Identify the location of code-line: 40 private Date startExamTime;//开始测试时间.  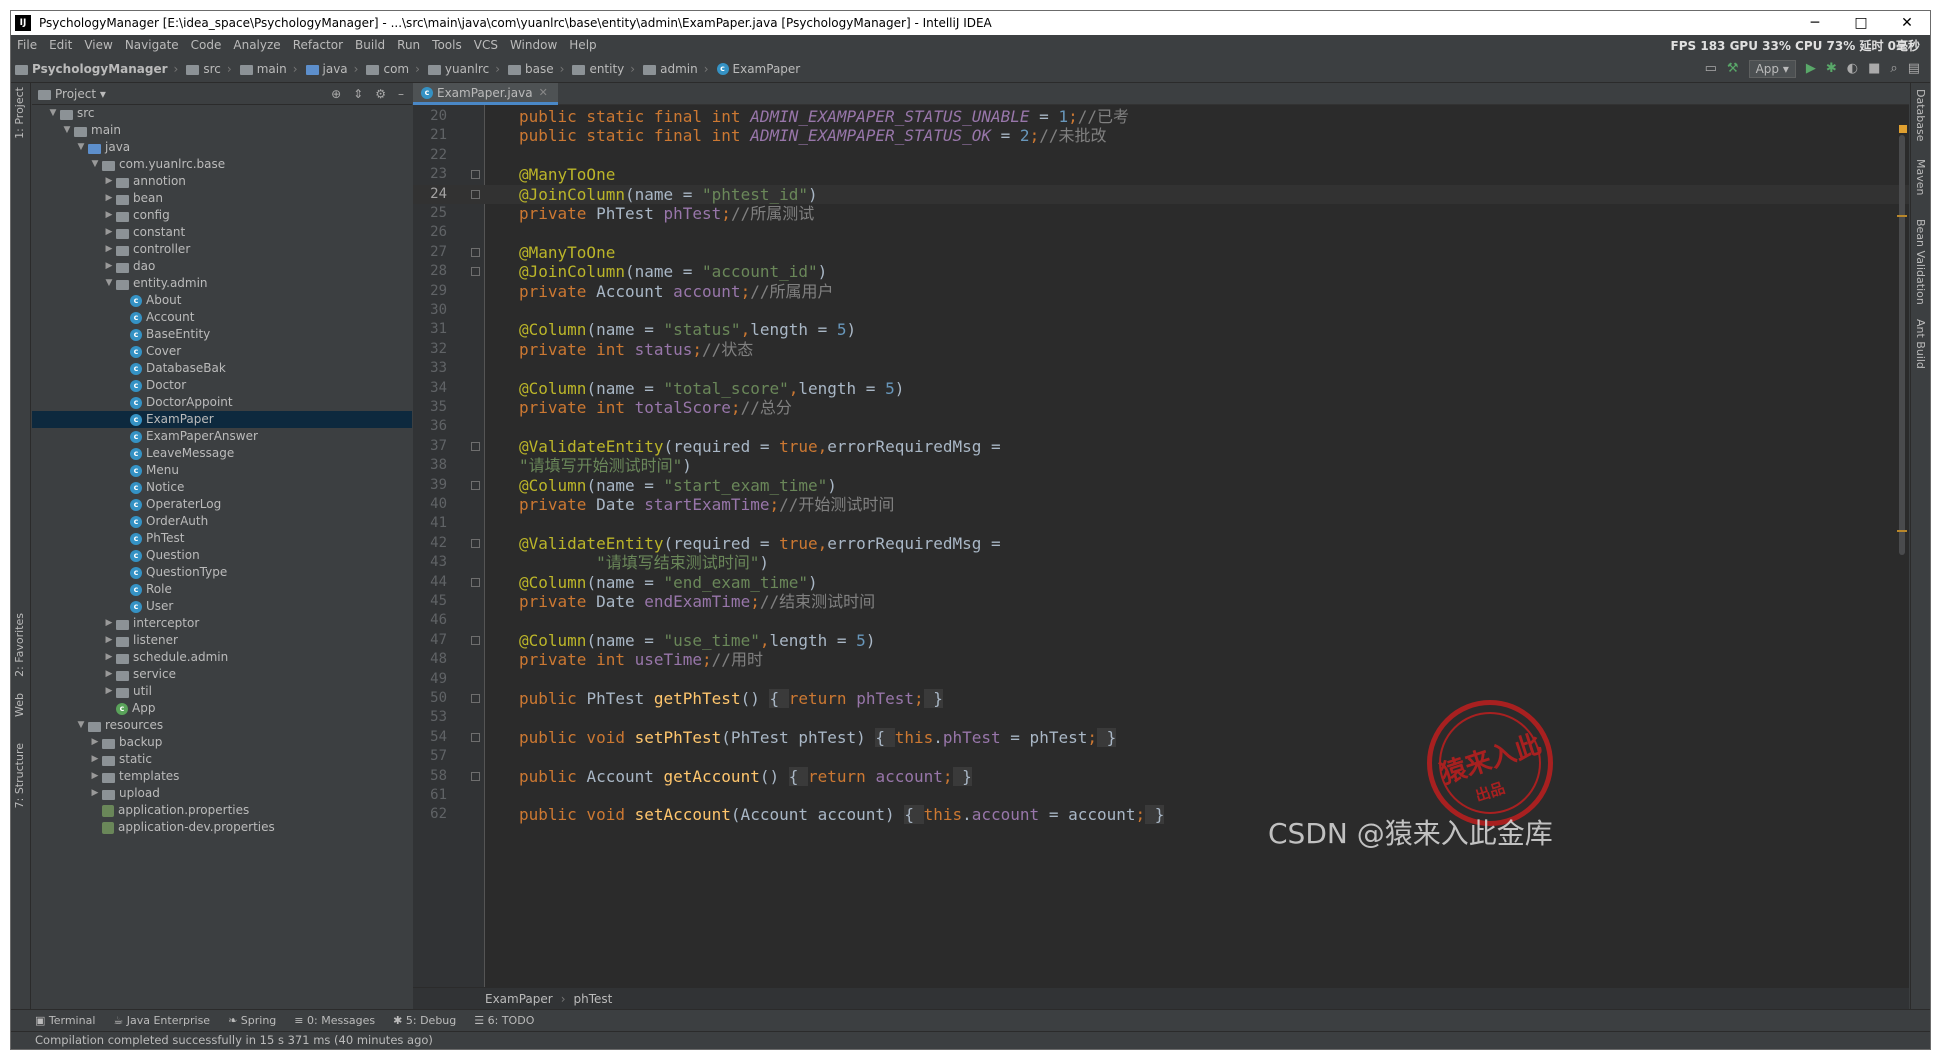
(1161, 504).